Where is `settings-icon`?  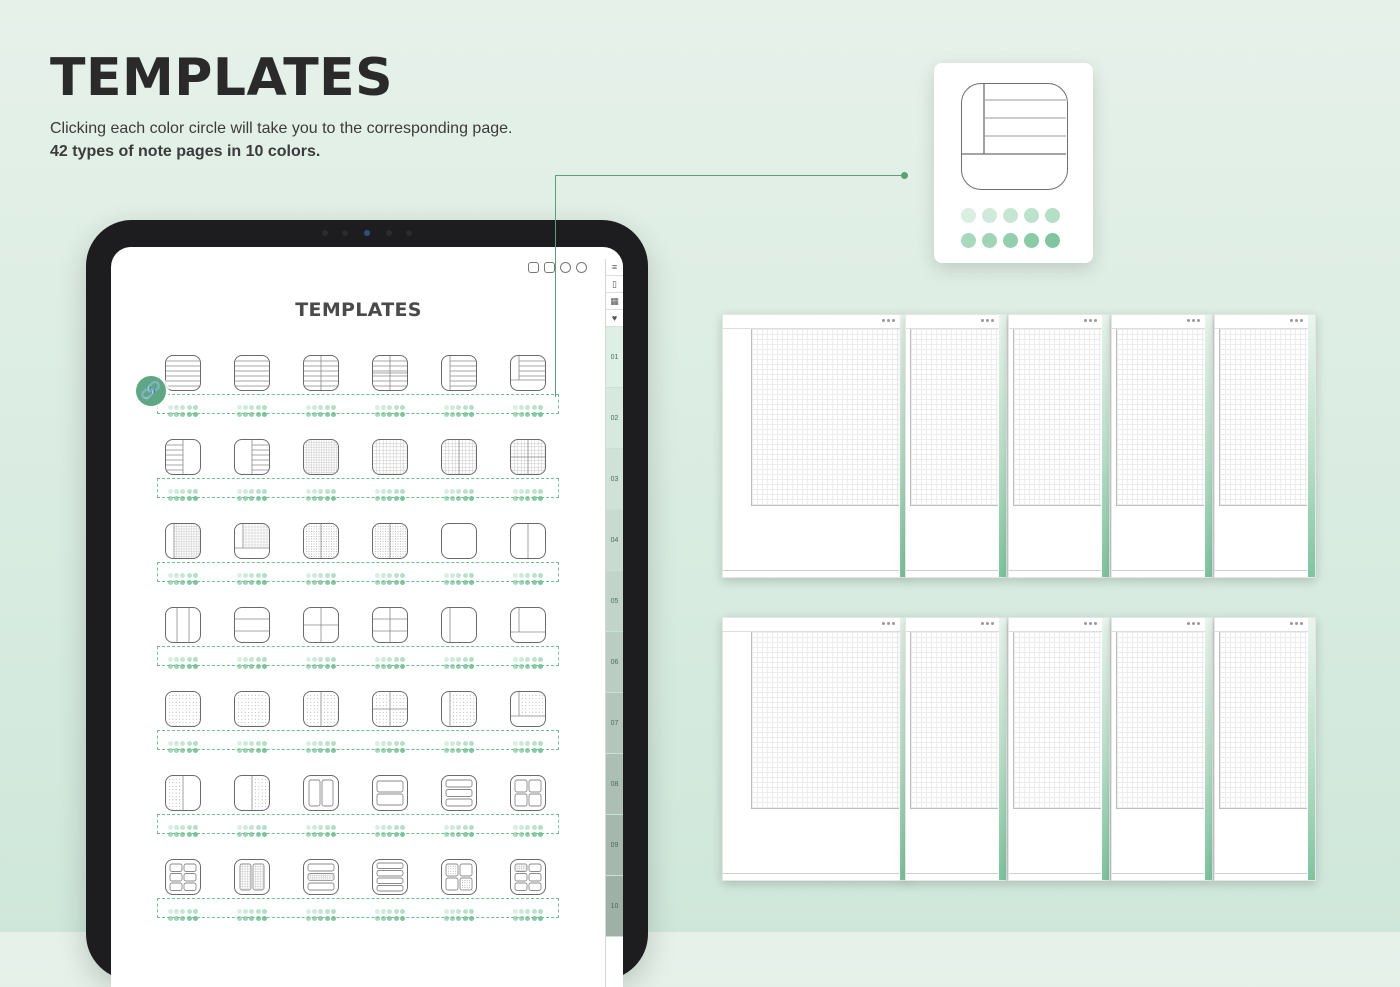 settings-icon is located at coordinates (581, 267).